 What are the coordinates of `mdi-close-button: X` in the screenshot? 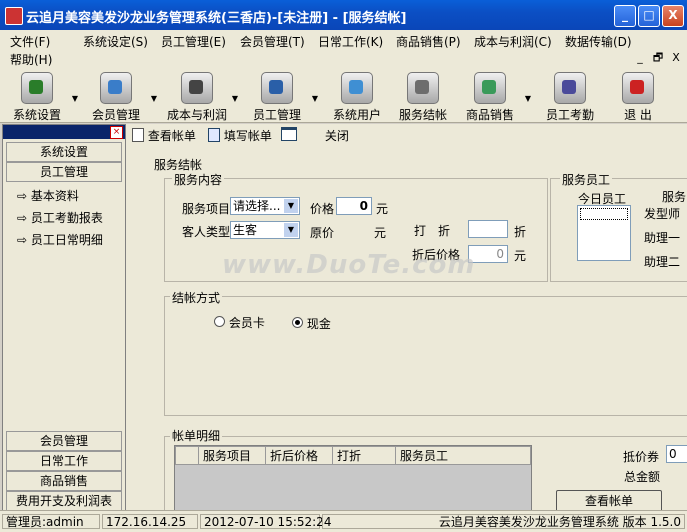 It's located at (676, 57).